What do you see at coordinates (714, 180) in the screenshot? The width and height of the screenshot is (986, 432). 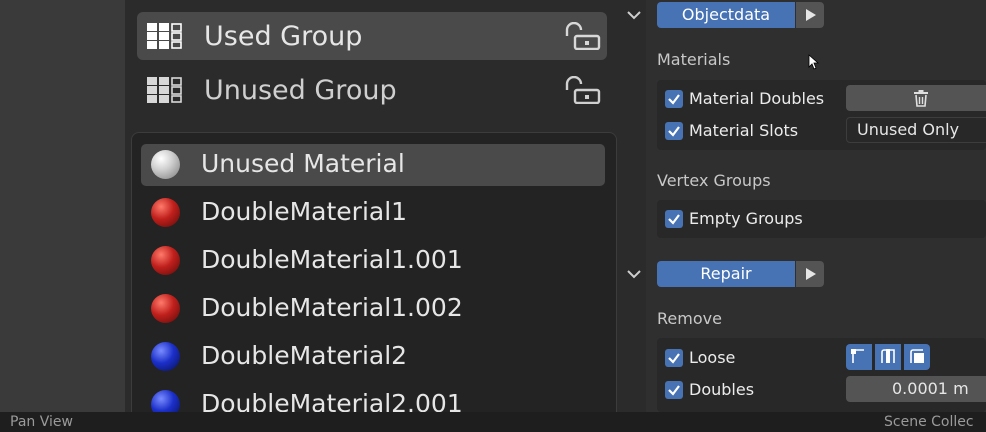 I see `vertex-groups-heading: Vertex Groups` at bounding box center [714, 180].